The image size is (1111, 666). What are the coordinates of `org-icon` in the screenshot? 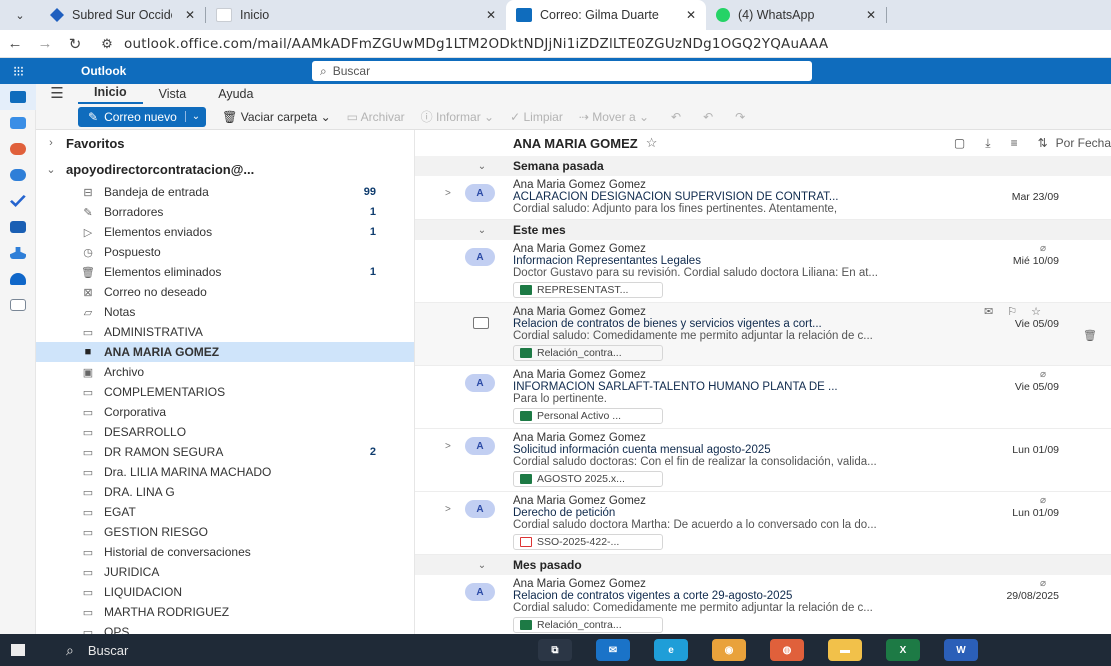 It's located at (18, 253).